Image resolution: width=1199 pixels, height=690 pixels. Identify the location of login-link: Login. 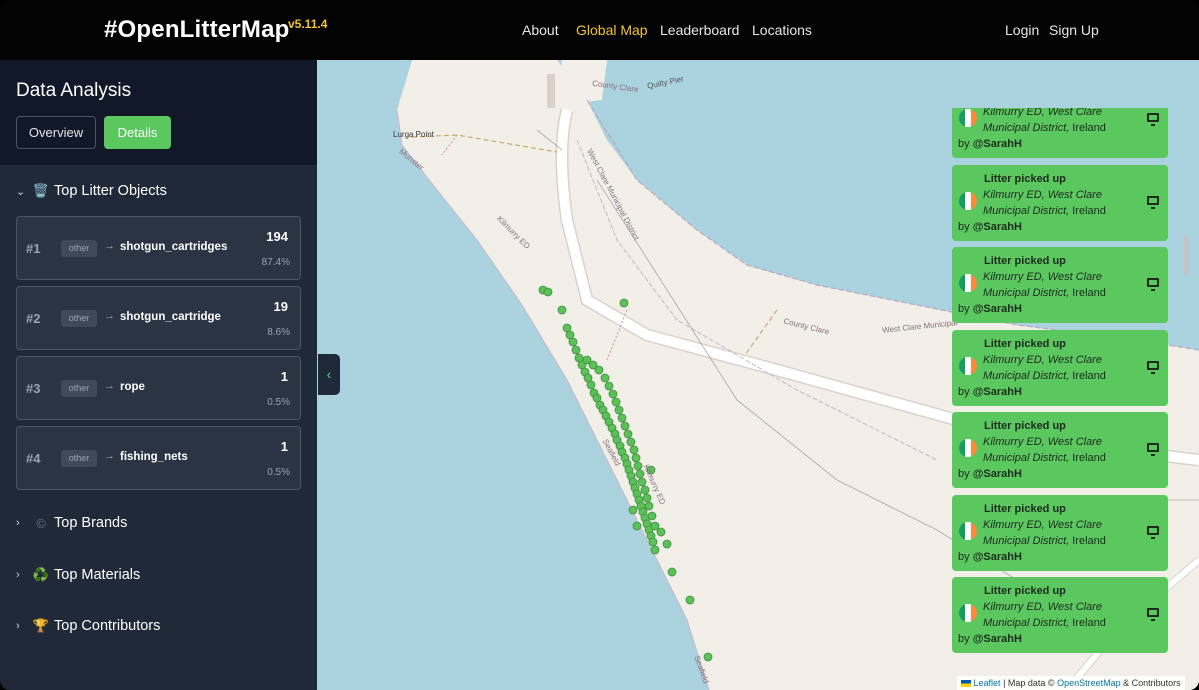
(1022, 30).